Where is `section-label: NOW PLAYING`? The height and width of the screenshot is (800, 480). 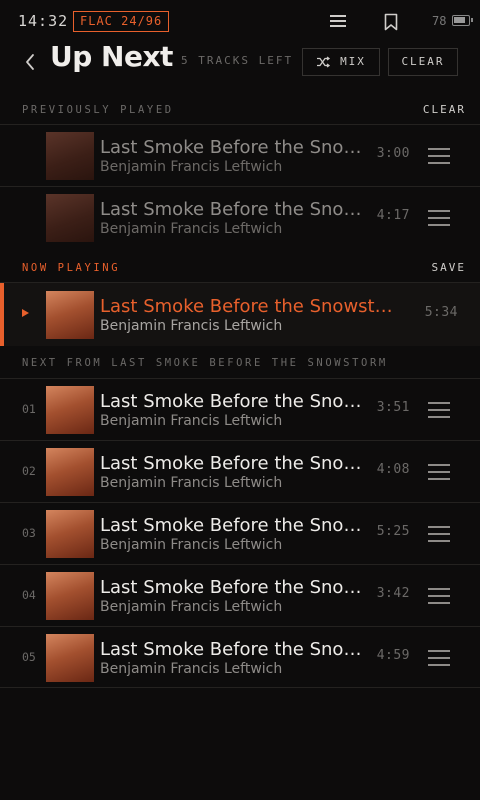 section-label: NOW PLAYING is located at coordinates (71, 268).